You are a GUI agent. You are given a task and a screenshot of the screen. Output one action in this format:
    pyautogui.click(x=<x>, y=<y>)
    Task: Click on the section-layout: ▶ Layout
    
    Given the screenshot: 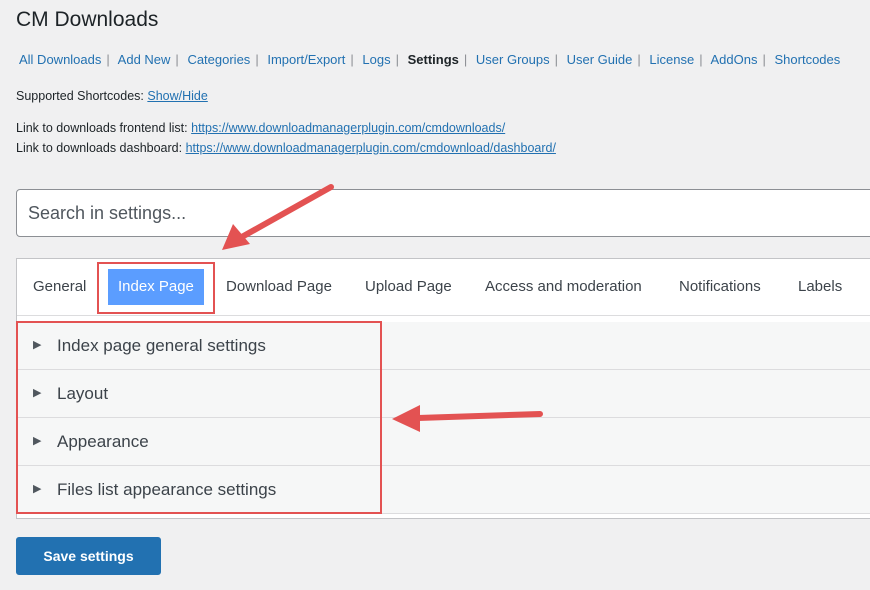 What is the action you would take?
    pyautogui.click(x=443, y=394)
    